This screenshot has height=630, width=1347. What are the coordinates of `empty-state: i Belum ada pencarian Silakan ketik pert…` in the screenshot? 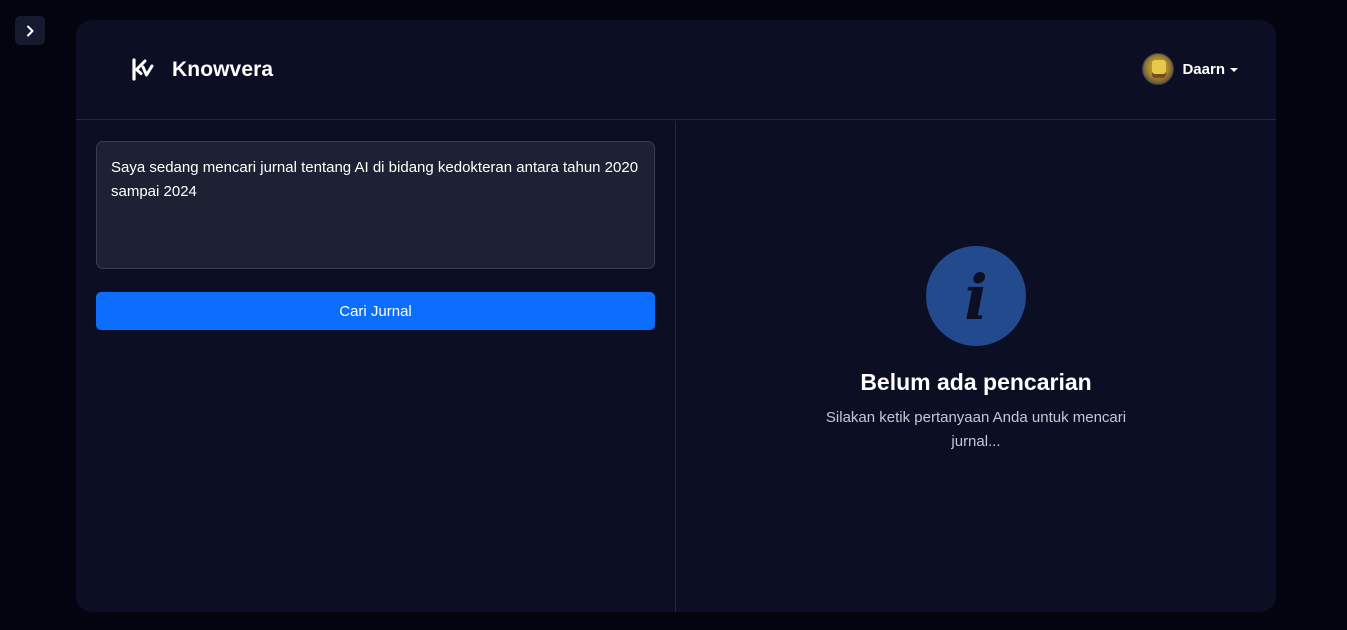 It's located at (976, 350).